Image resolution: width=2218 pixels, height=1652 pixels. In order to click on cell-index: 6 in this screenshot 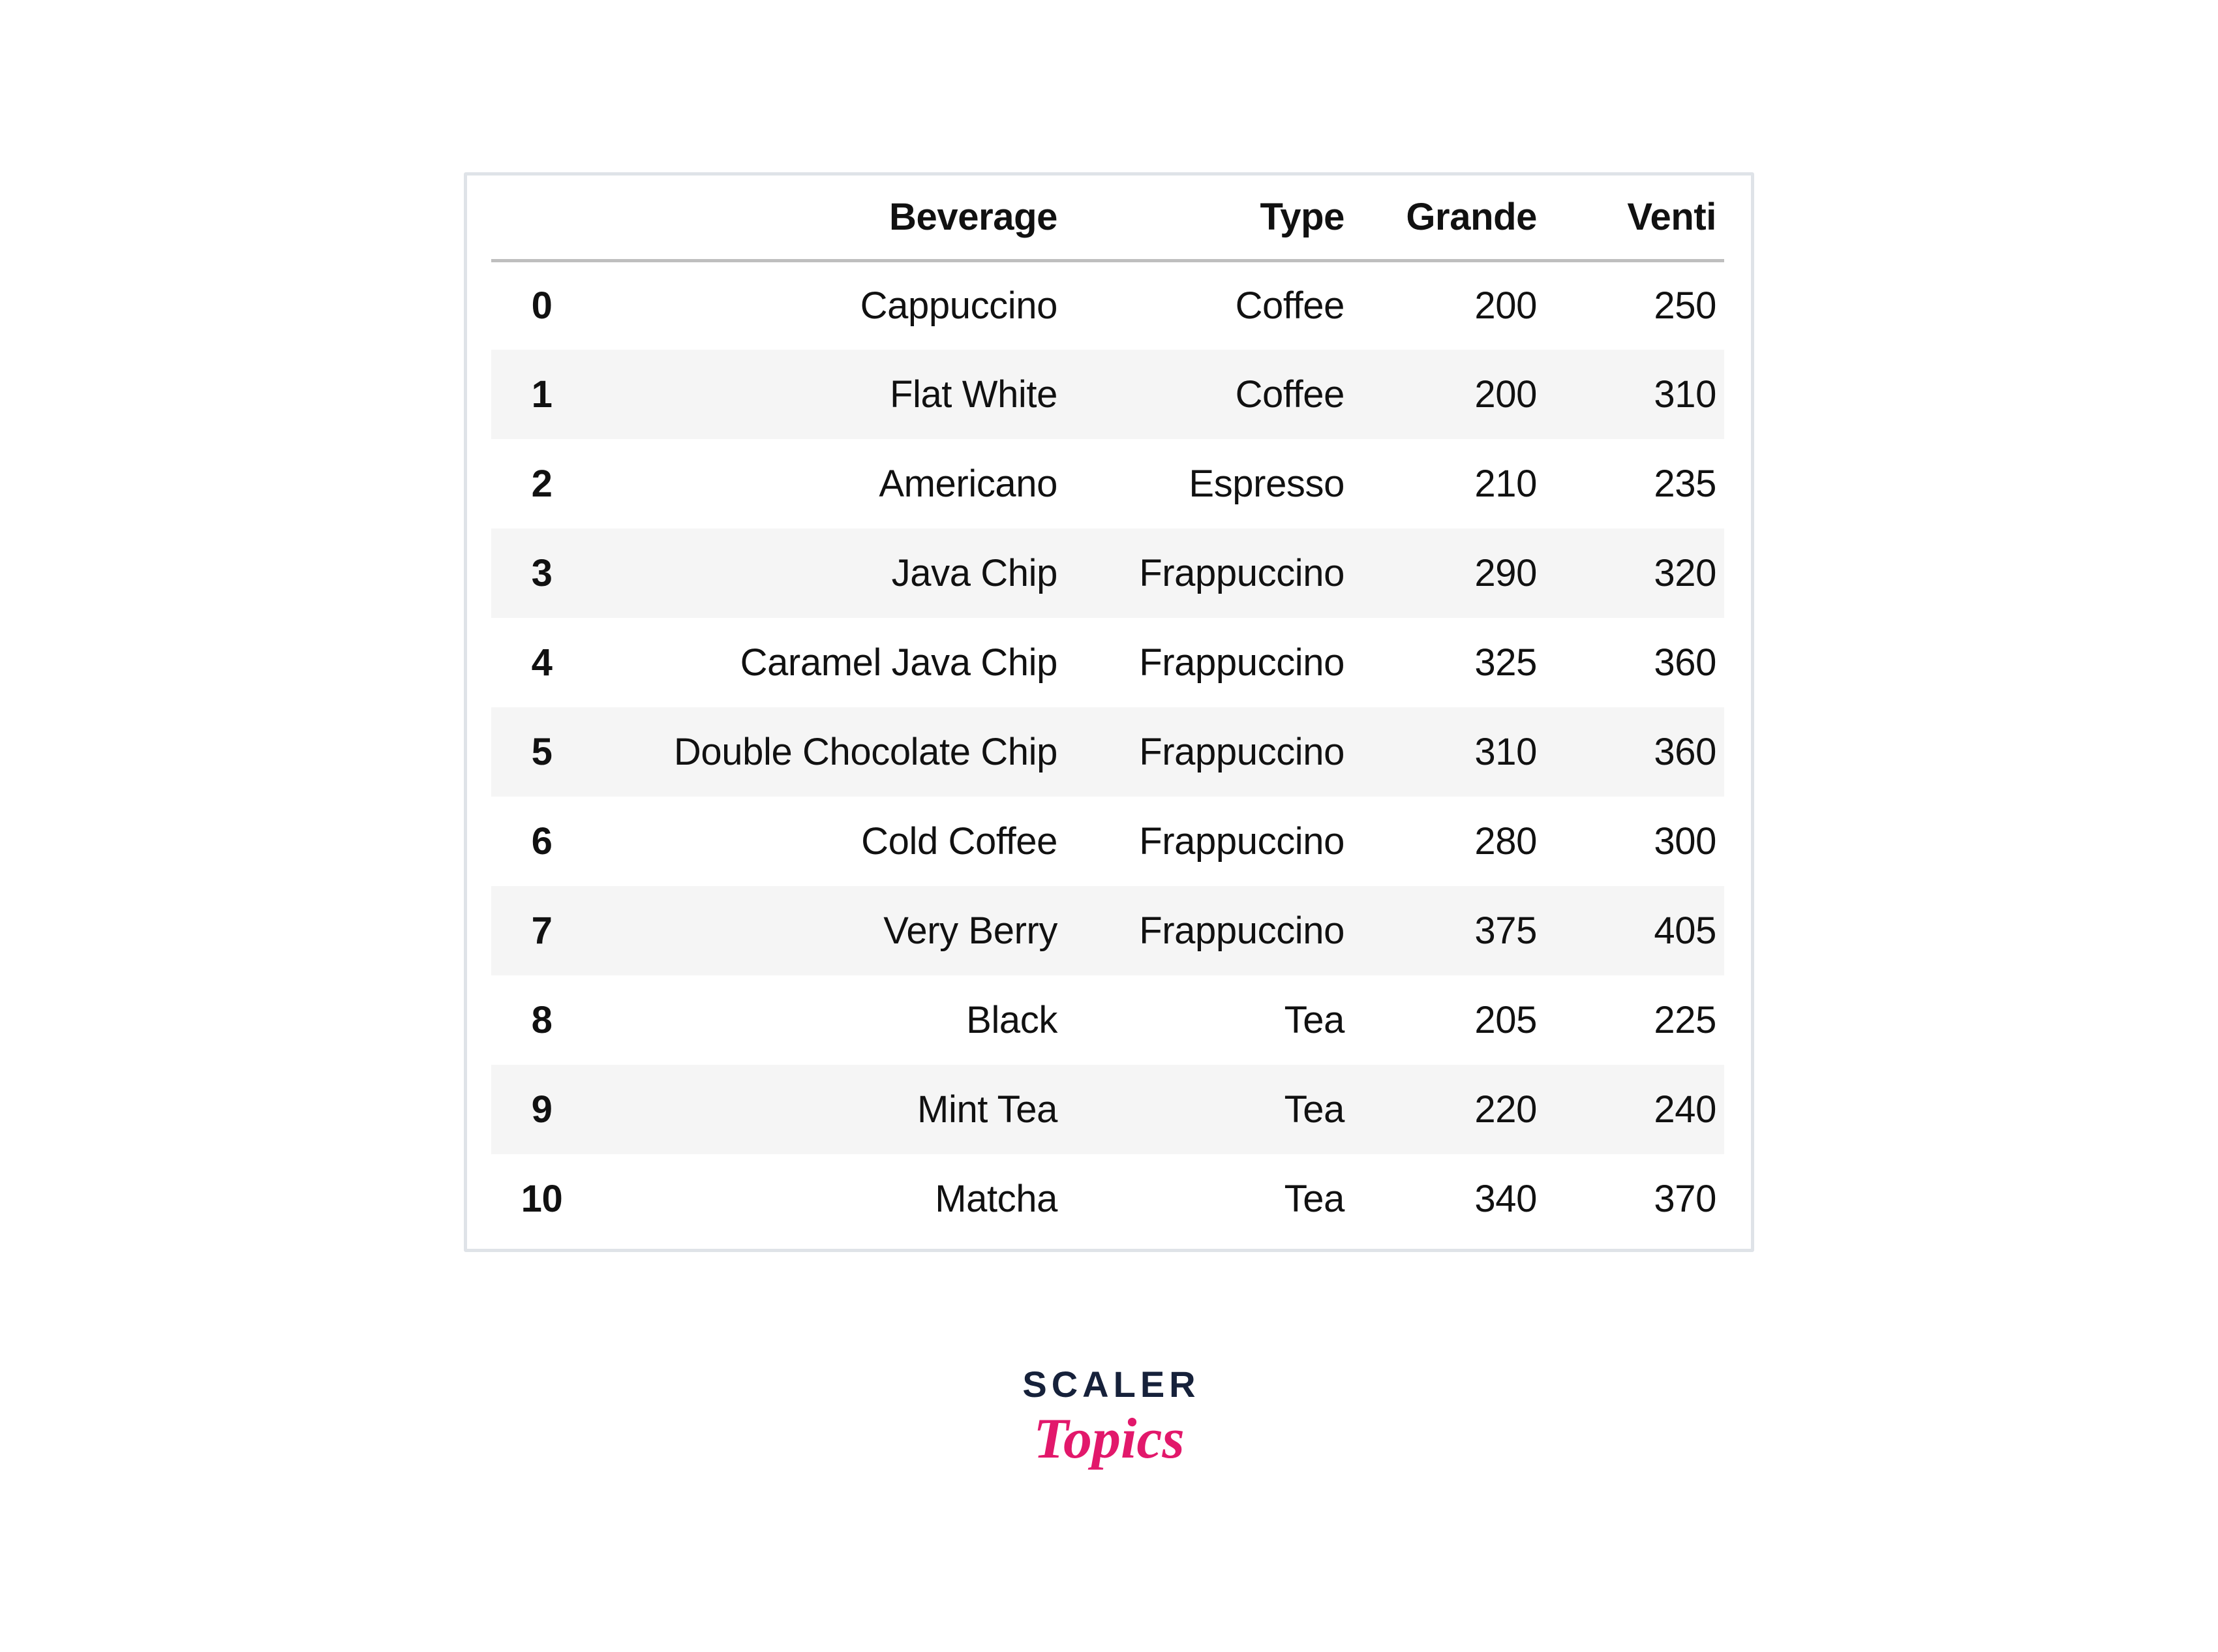, I will do `click(541, 842)`.